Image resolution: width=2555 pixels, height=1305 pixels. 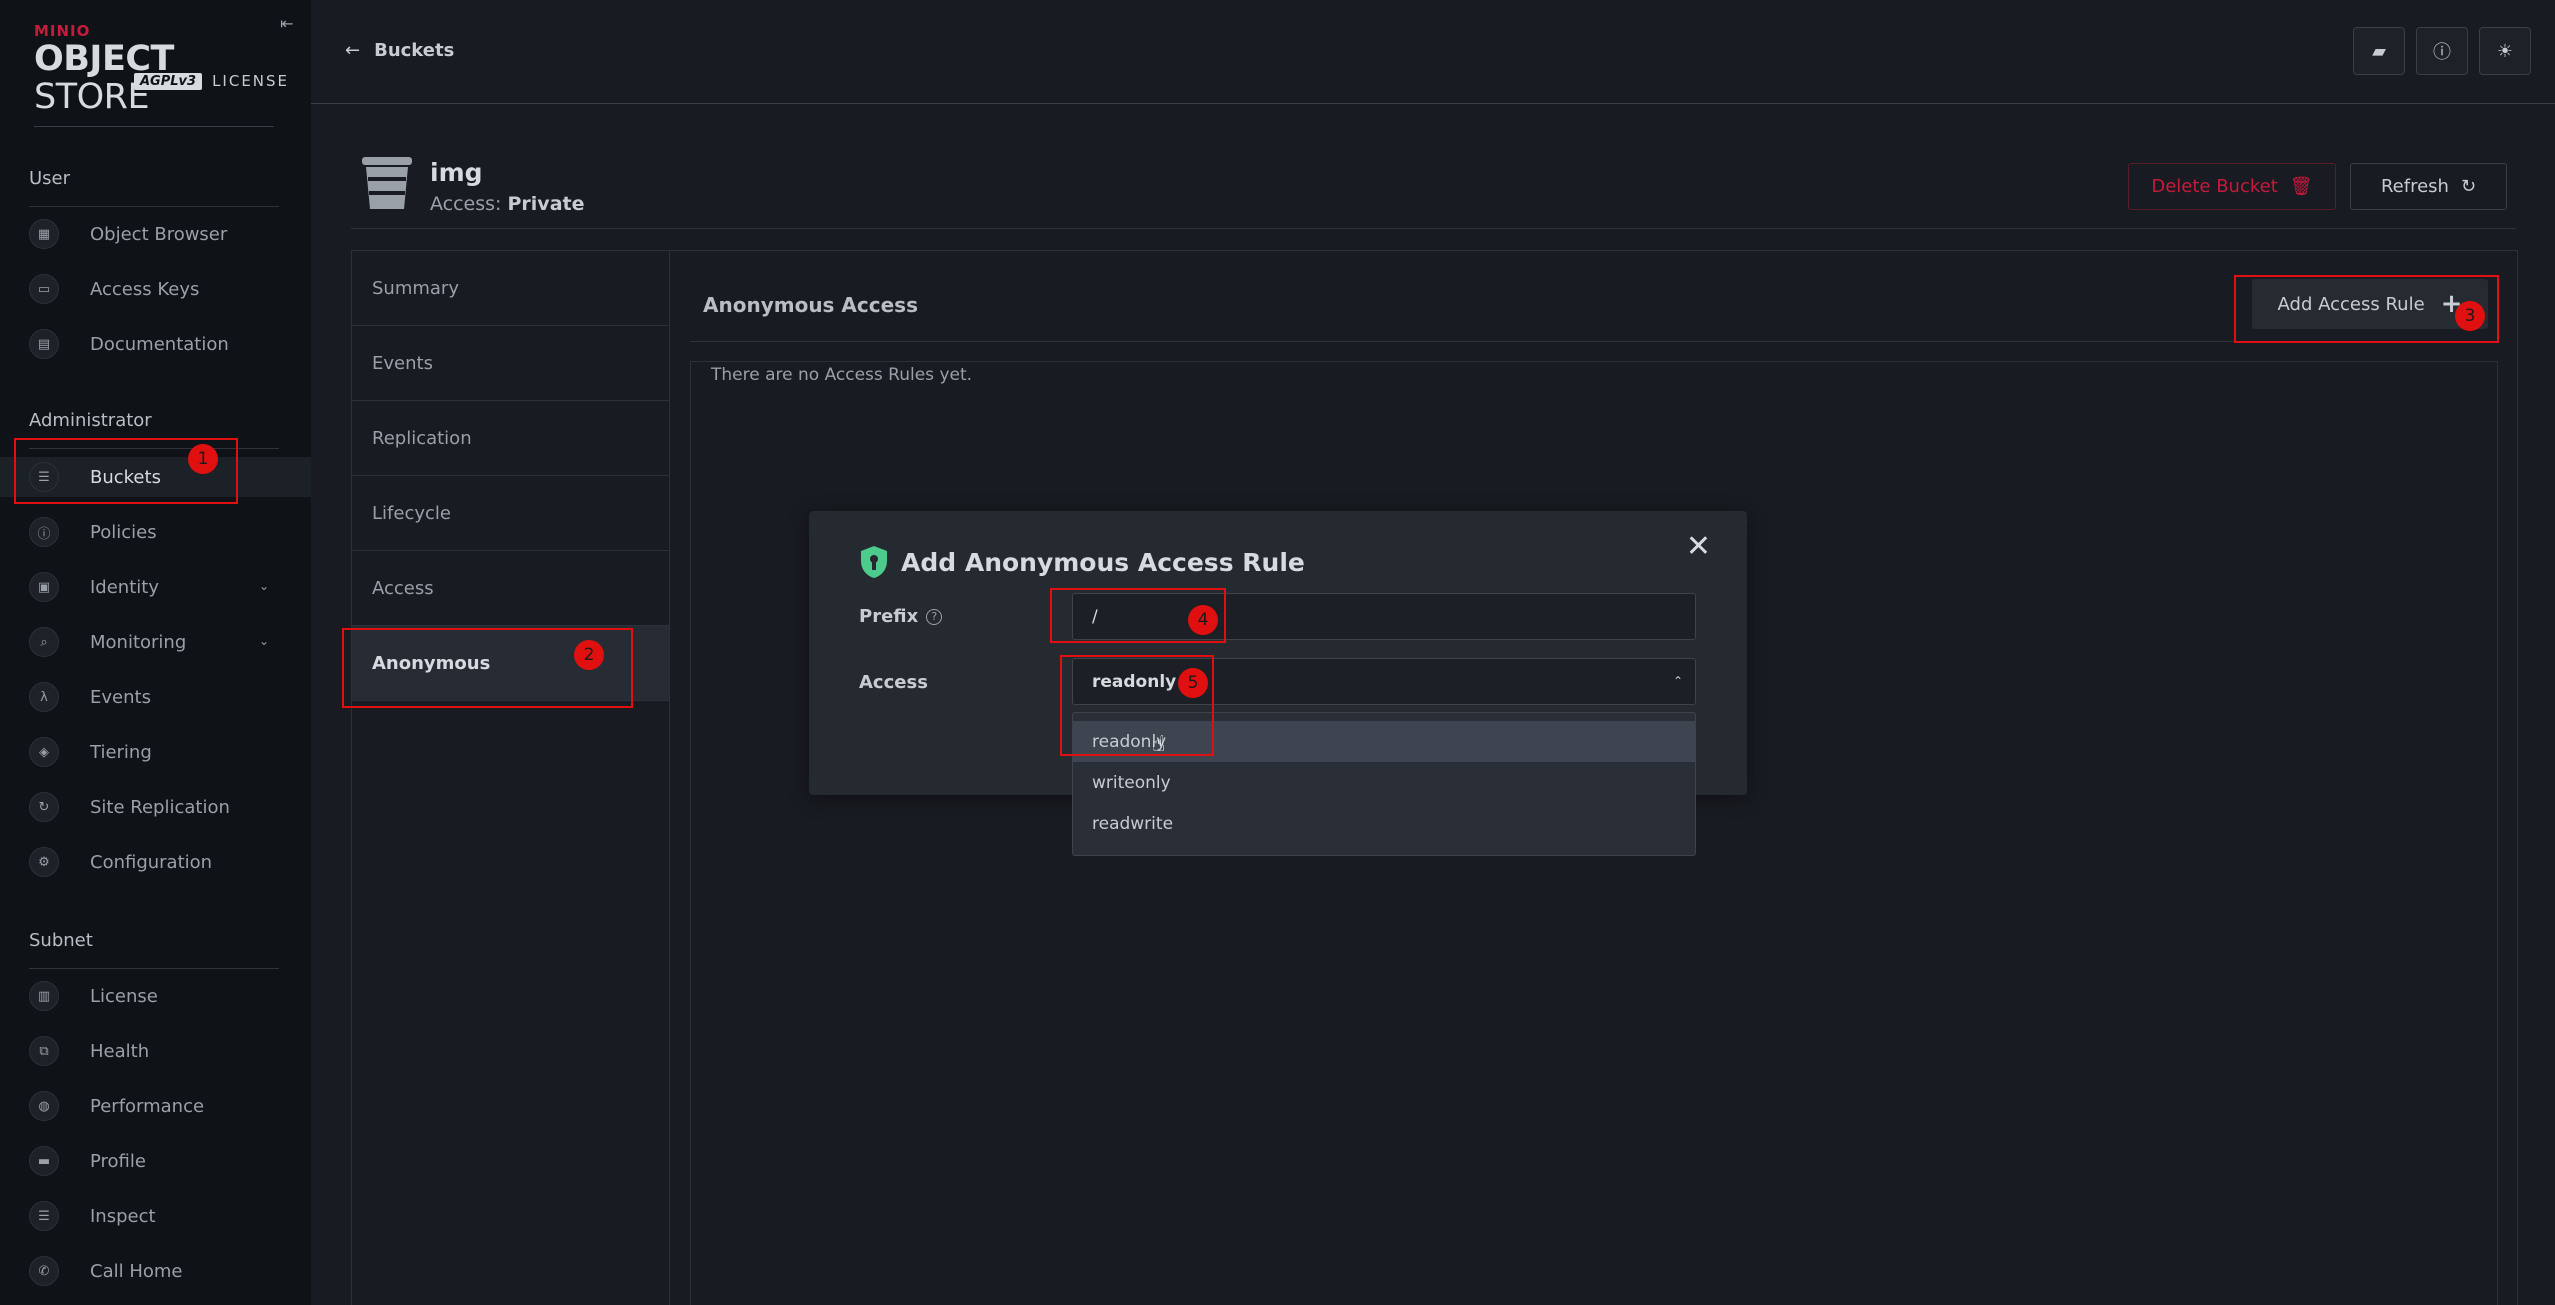 I want to click on delete-bucket-button: Delete Bucket 🗑, so click(x=2232, y=186).